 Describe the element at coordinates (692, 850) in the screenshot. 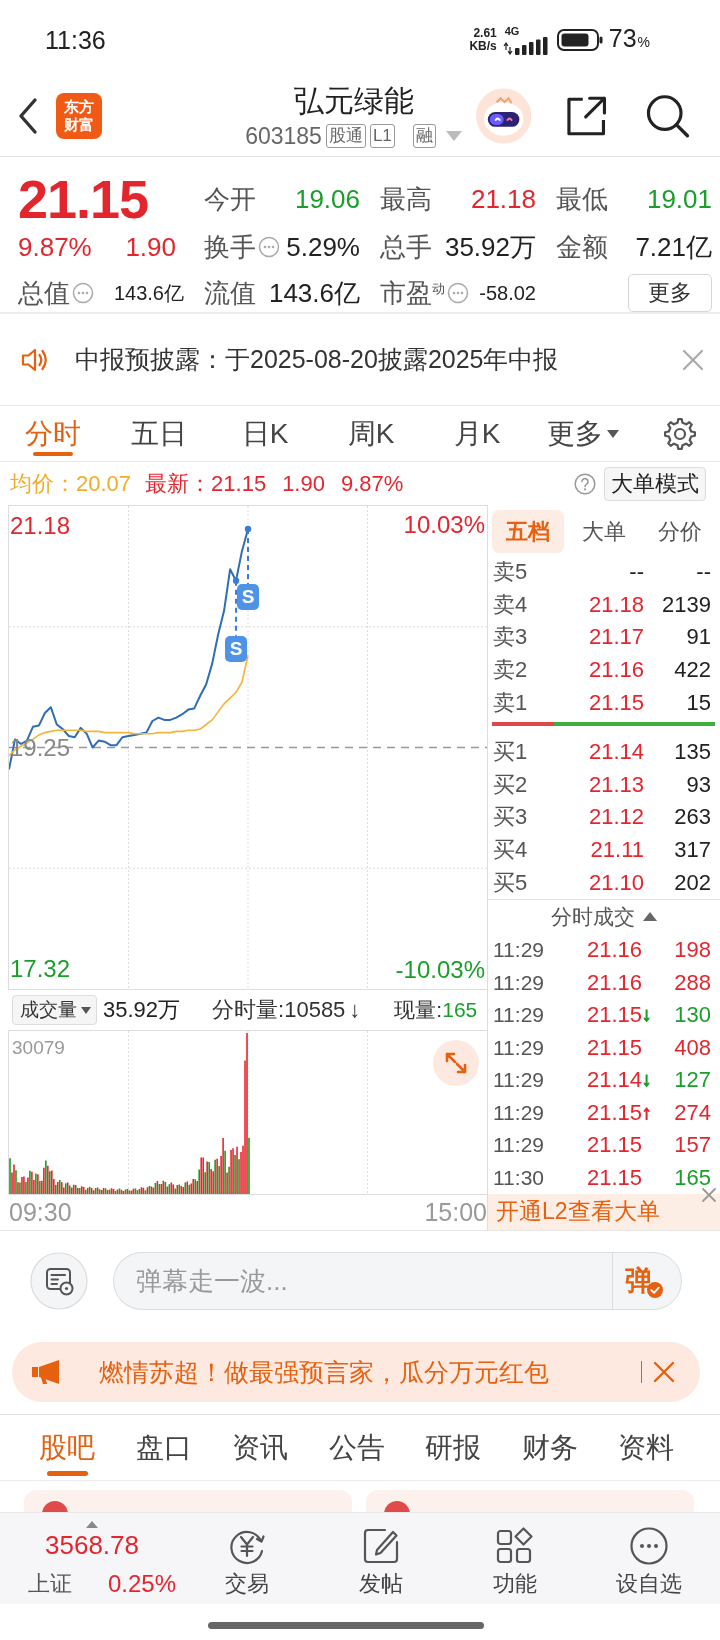

I see `order-volume: 317` at that location.